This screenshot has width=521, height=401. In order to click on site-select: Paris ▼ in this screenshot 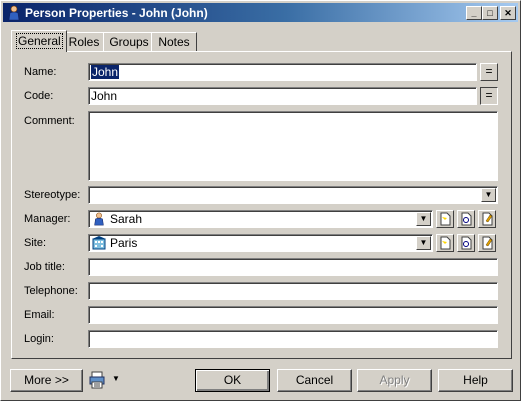, I will do `click(260, 243)`.